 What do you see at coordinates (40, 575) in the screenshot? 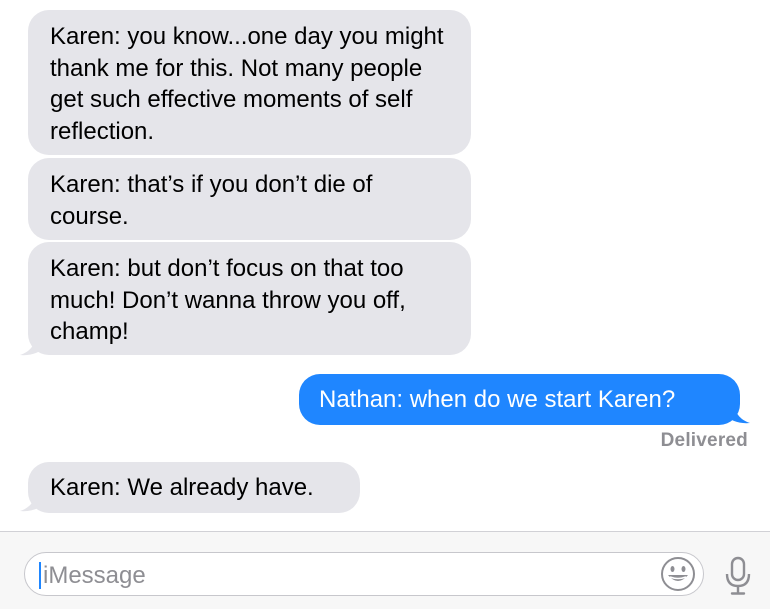
I see `text-cursor` at bounding box center [40, 575].